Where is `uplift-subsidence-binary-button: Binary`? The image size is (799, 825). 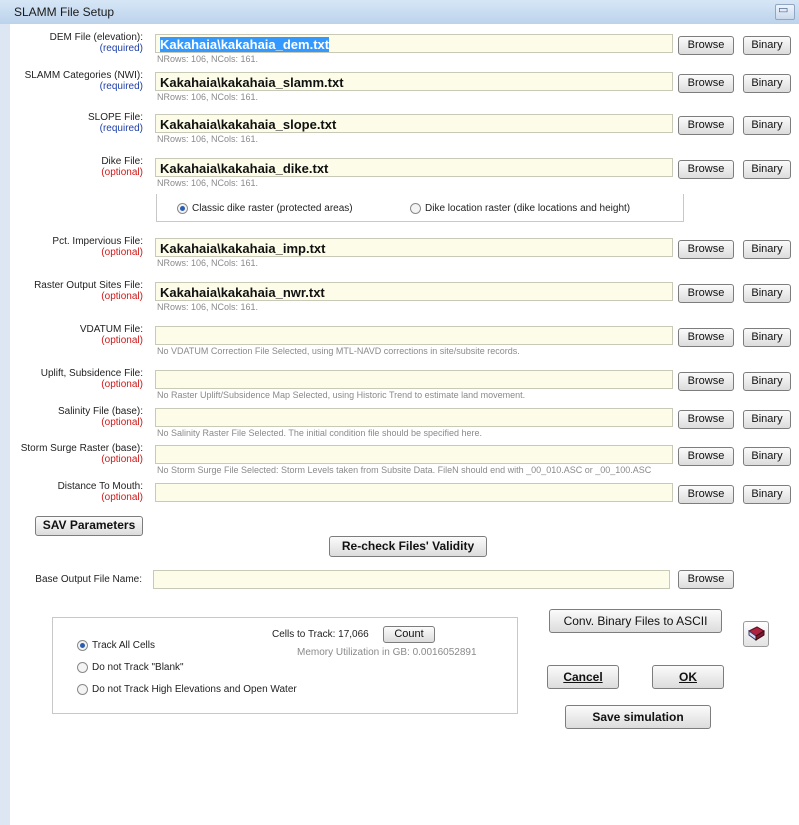
uplift-subsidence-binary-button: Binary is located at coordinates (767, 381).